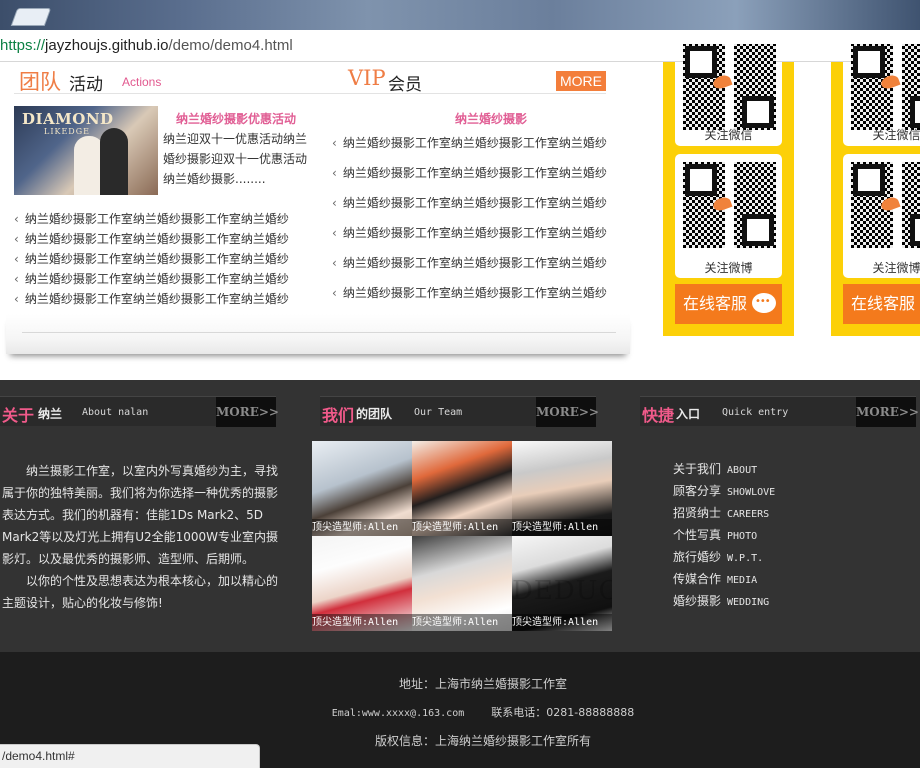 The image size is (920, 768). I want to click on quick-link-cn: 顾客分享, so click(697, 491).